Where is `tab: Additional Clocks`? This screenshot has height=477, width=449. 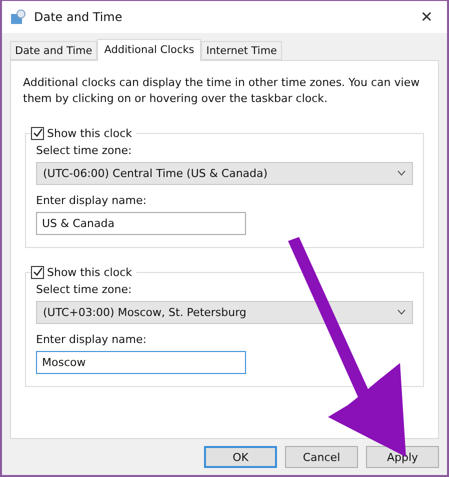 tab: Additional Clocks is located at coordinates (149, 49).